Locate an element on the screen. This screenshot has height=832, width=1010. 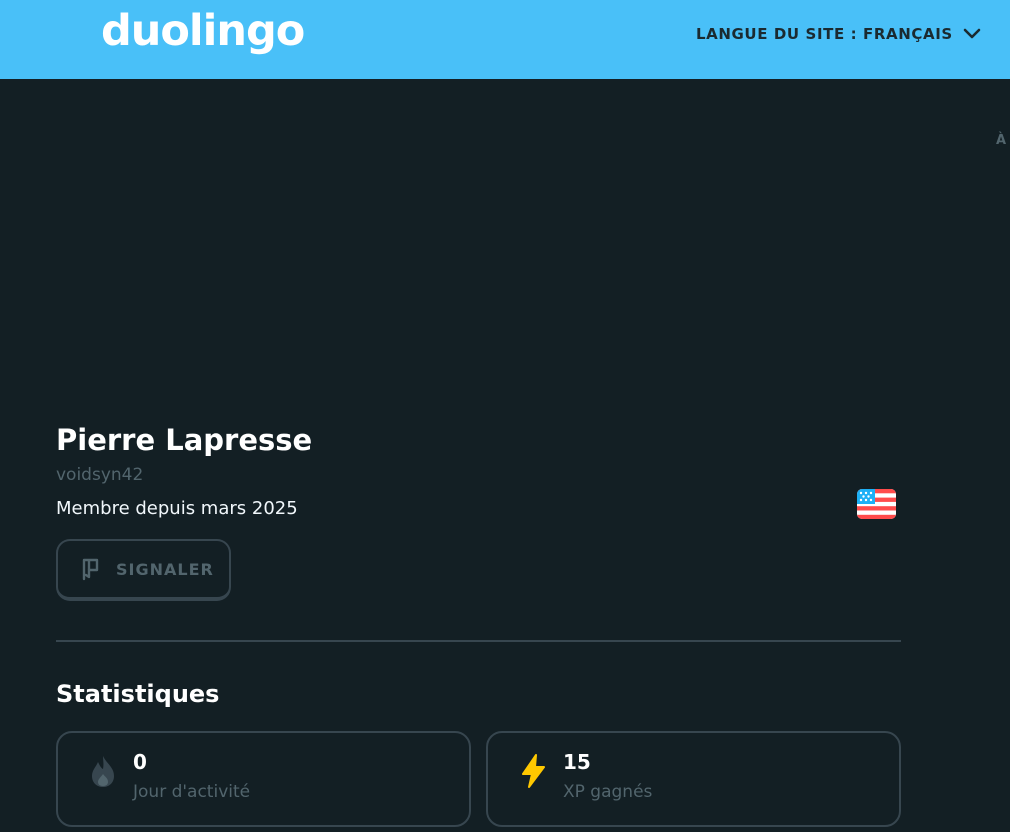
streak-value: 0 is located at coordinates (140, 762).